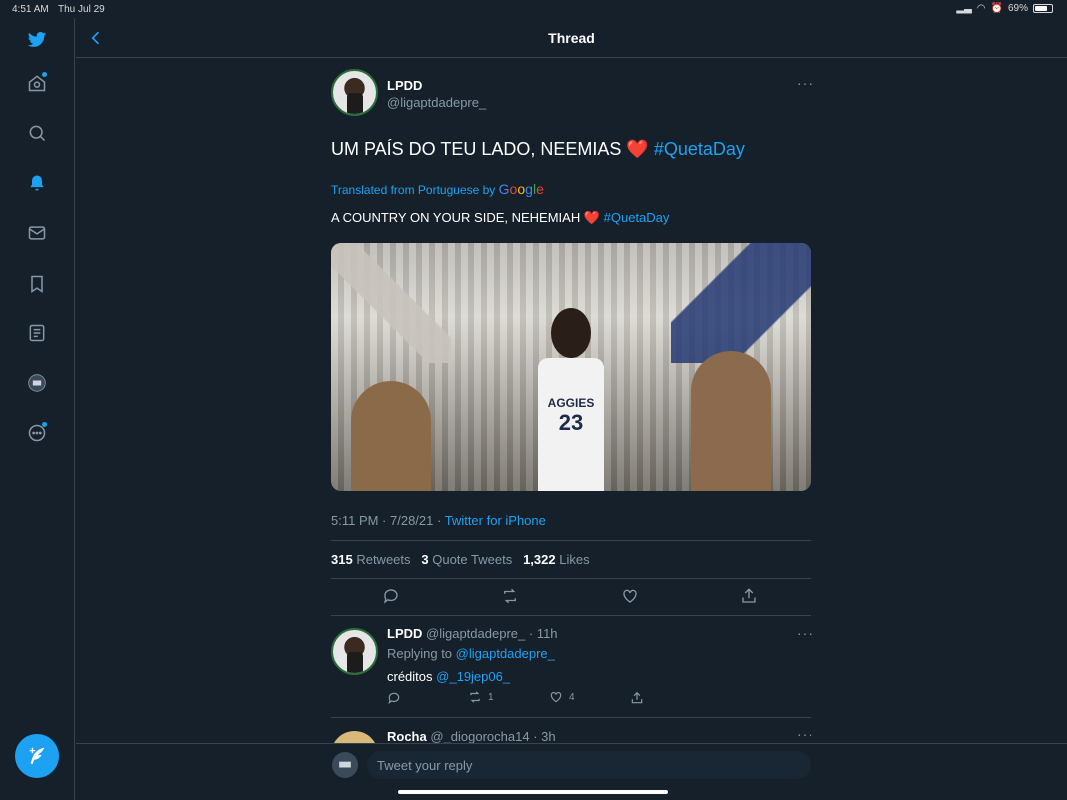 The image size is (1067, 800). I want to click on translation-hashtag-link: #QuetaDay, so click(637, 217).